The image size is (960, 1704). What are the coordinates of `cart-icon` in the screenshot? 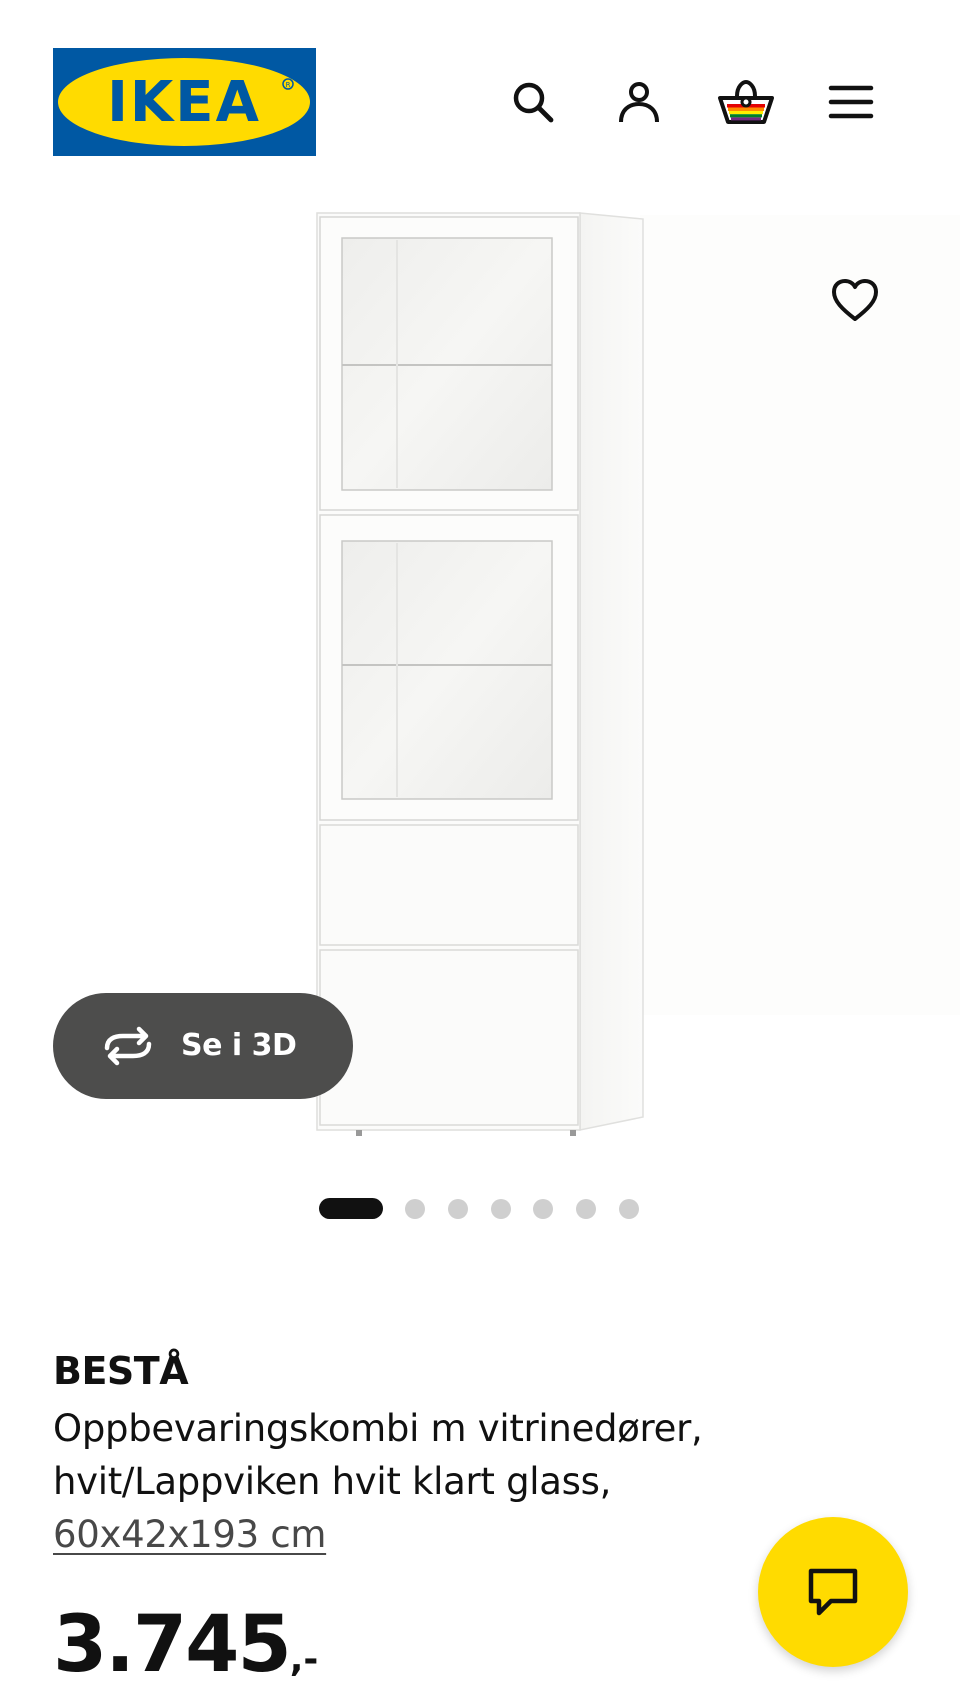 It's located at (746, 101).